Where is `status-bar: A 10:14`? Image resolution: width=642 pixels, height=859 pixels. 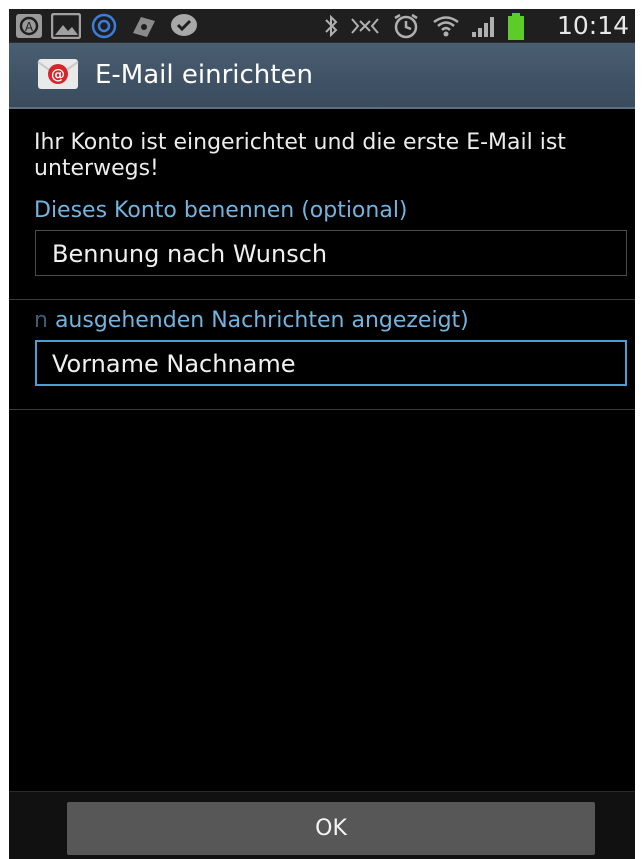
status-bar: A 10:14 is located at coordinates (322, 26).